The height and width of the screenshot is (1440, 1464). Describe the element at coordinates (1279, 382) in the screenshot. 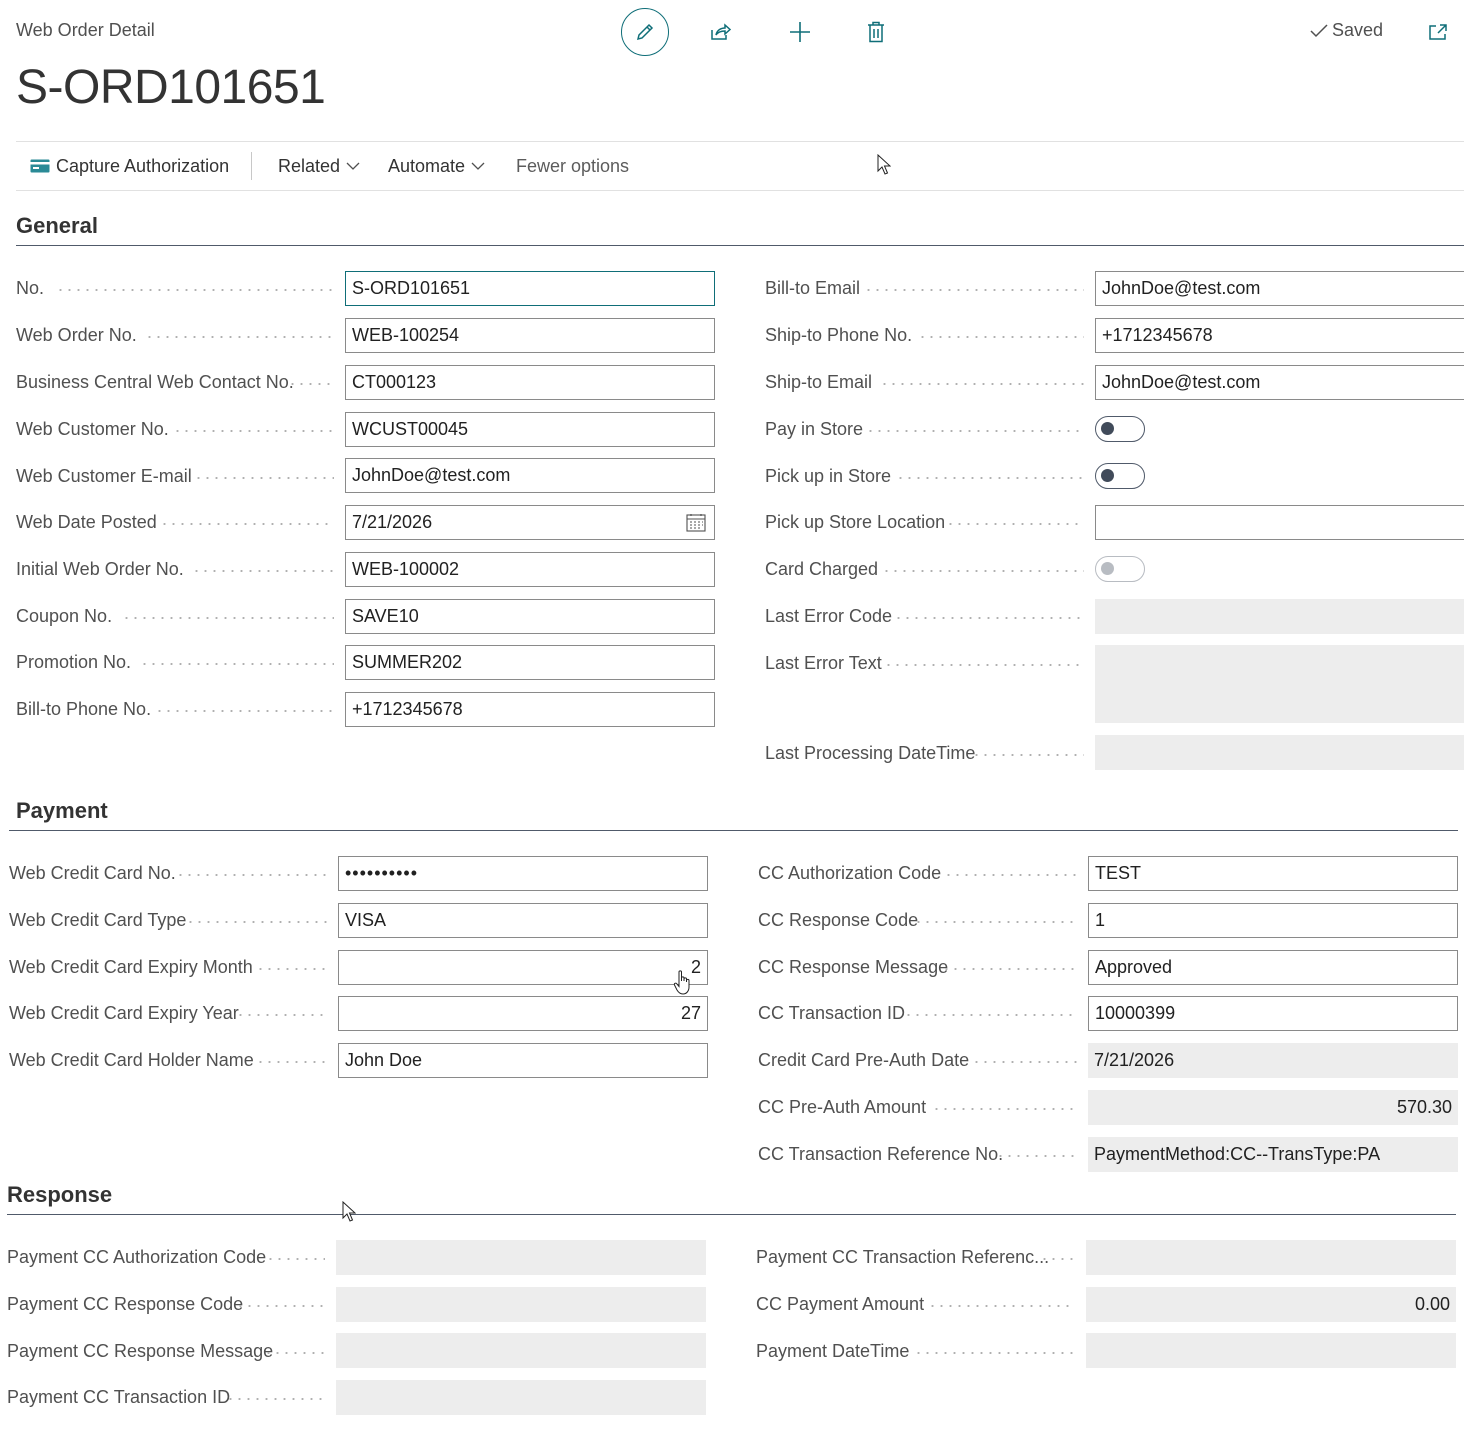

I see `field-ship-to-email: JohnDoe@test.com` at that location.